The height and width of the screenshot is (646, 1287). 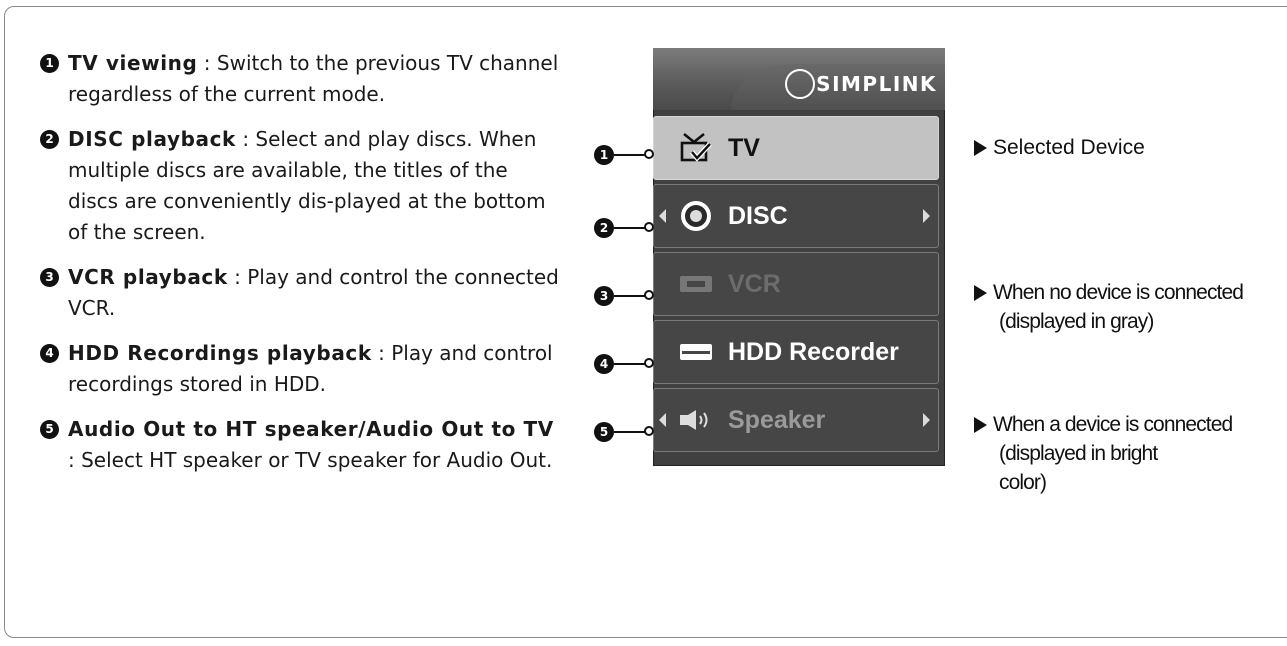 I want to click on simplink-logo-ring, so click(x=800, y=84).